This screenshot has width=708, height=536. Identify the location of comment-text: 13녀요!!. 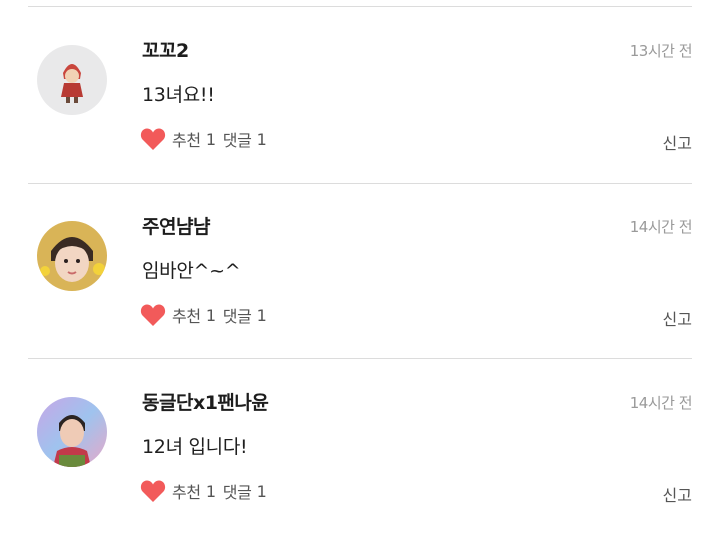
(178, 95).